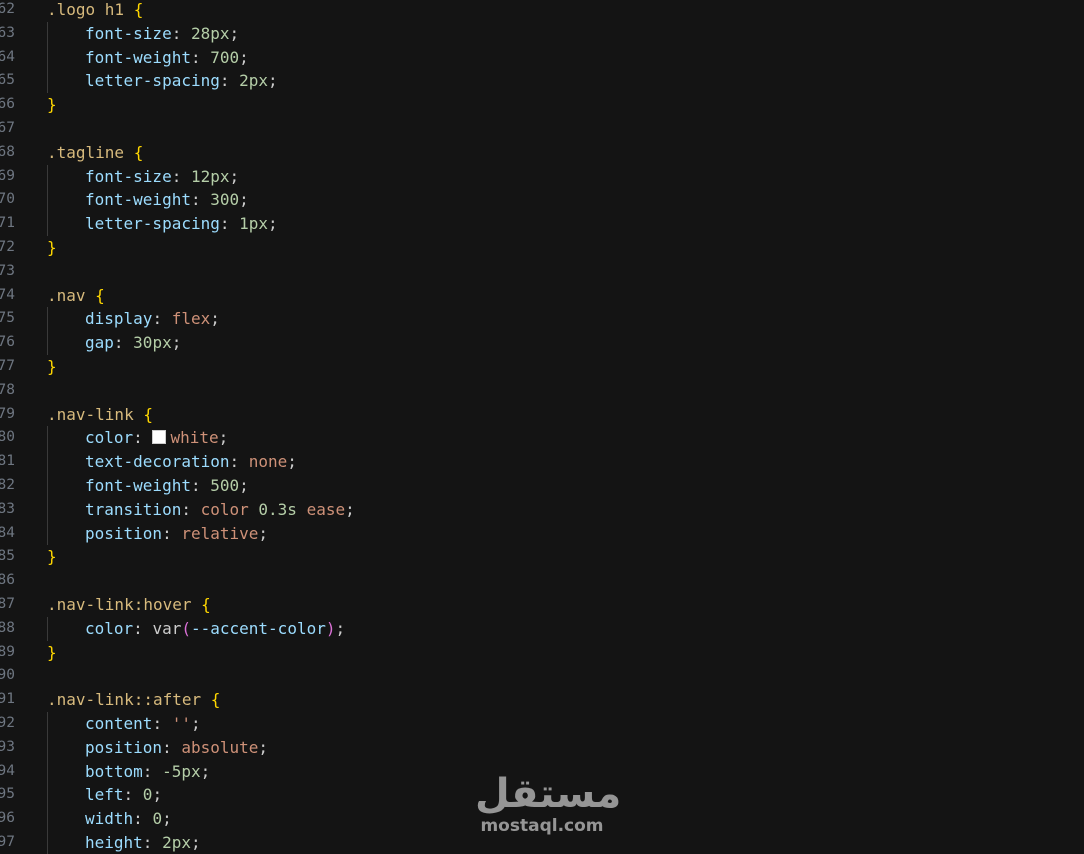 Image resolution: width=1084 pixels, height=854 pixels. I want to click on line-number: 78, so click(7, 389).